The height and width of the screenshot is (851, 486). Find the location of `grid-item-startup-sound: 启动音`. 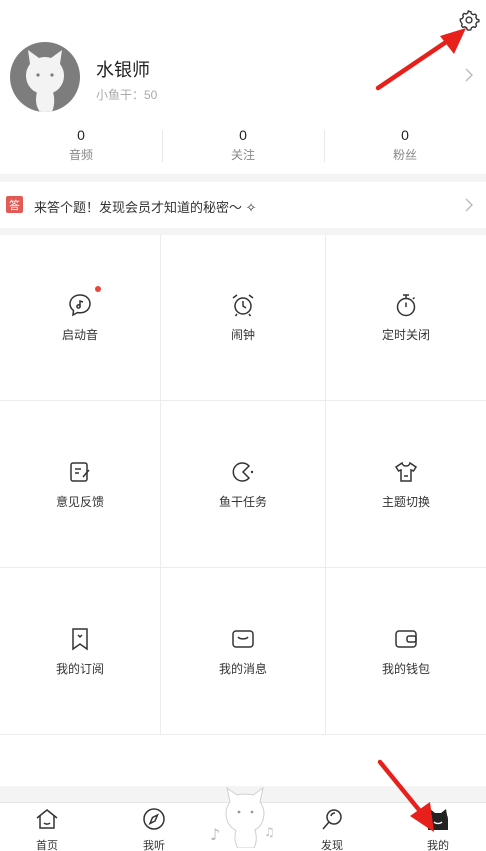

grid-item-startup-sound: 启动音 is located at coordinates (80, 318).